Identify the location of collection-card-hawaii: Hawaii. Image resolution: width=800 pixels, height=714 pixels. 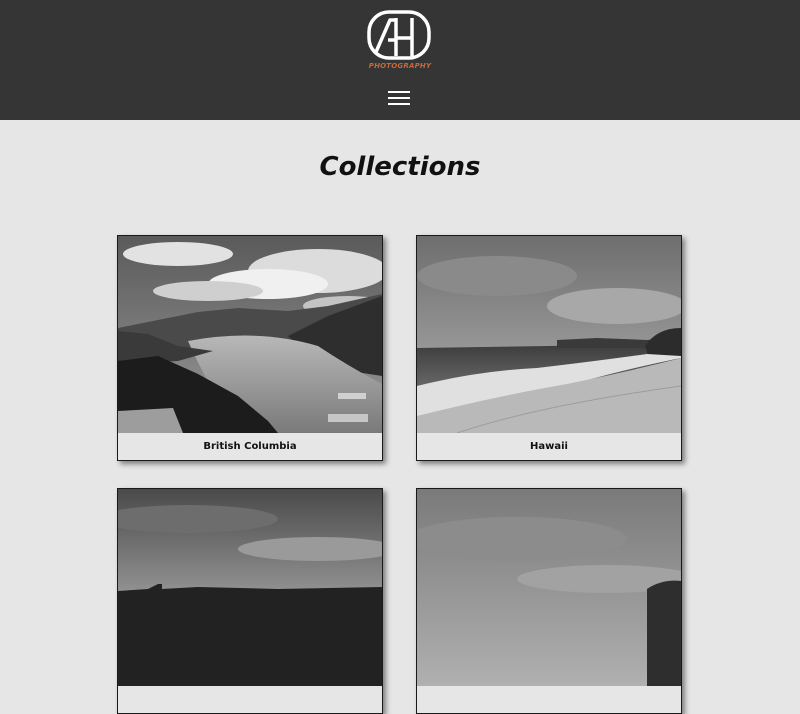
(549, 348).